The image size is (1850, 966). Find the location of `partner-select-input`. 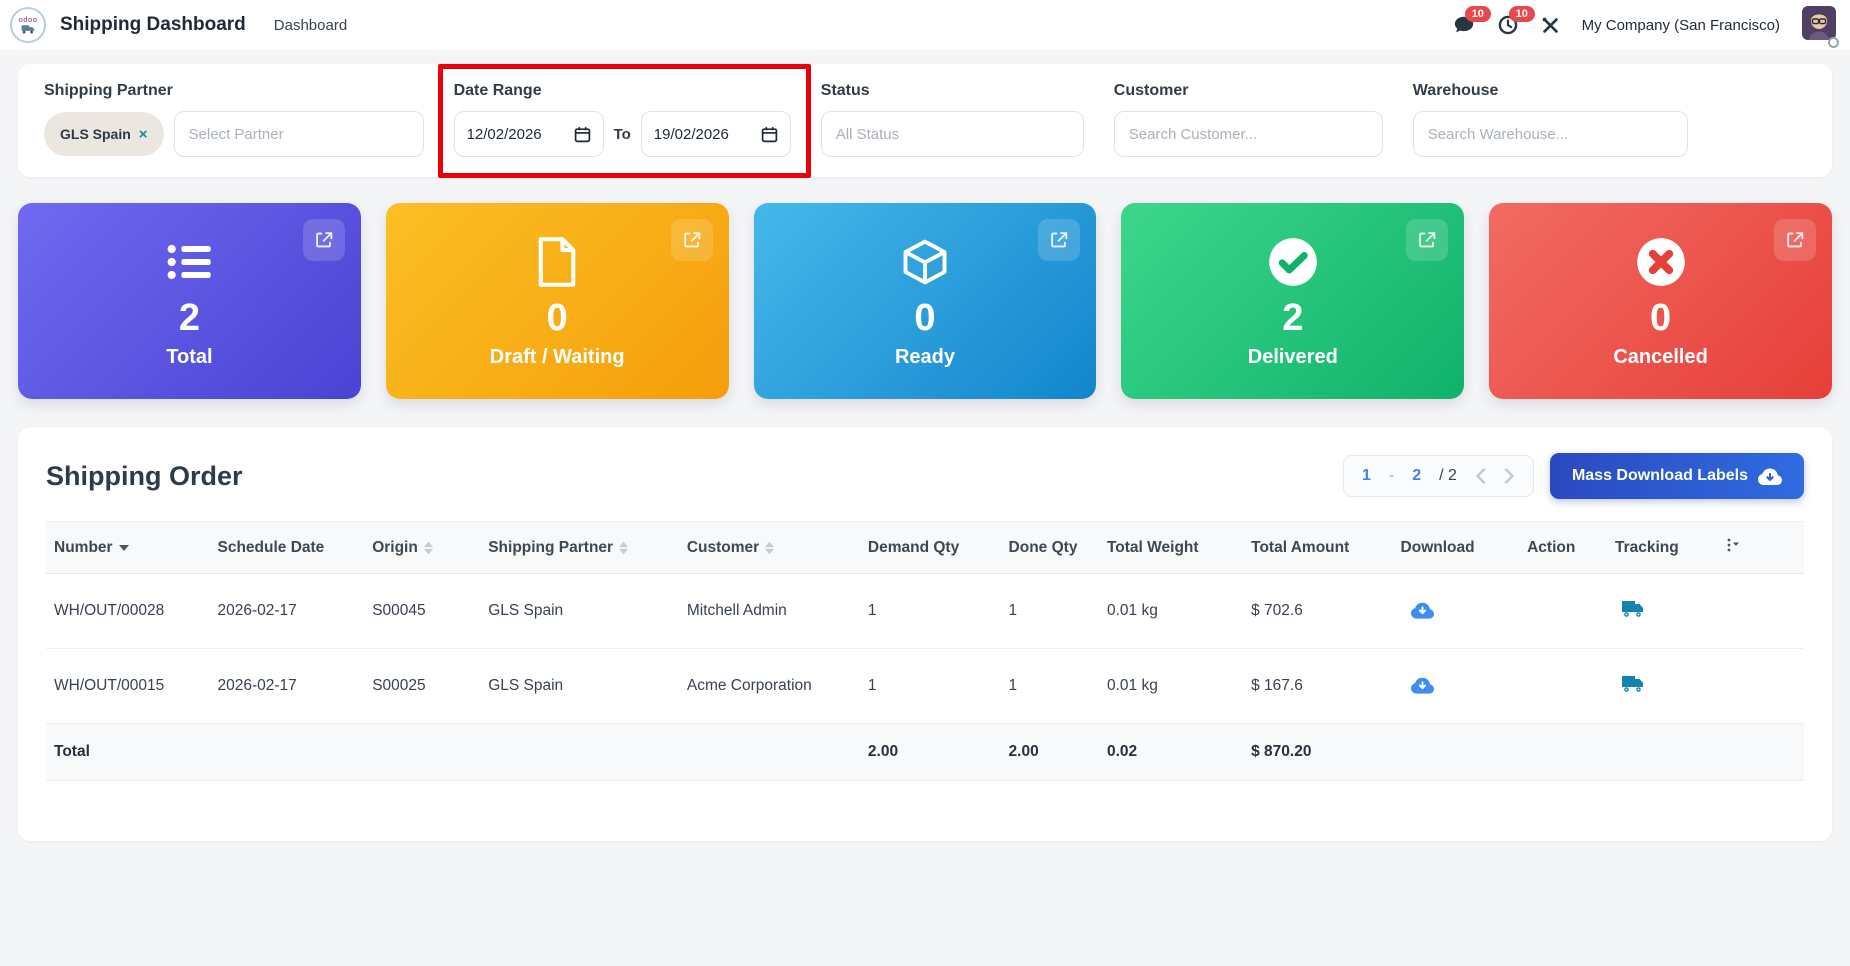

partner-select-input is located at coordinates (298, 134).